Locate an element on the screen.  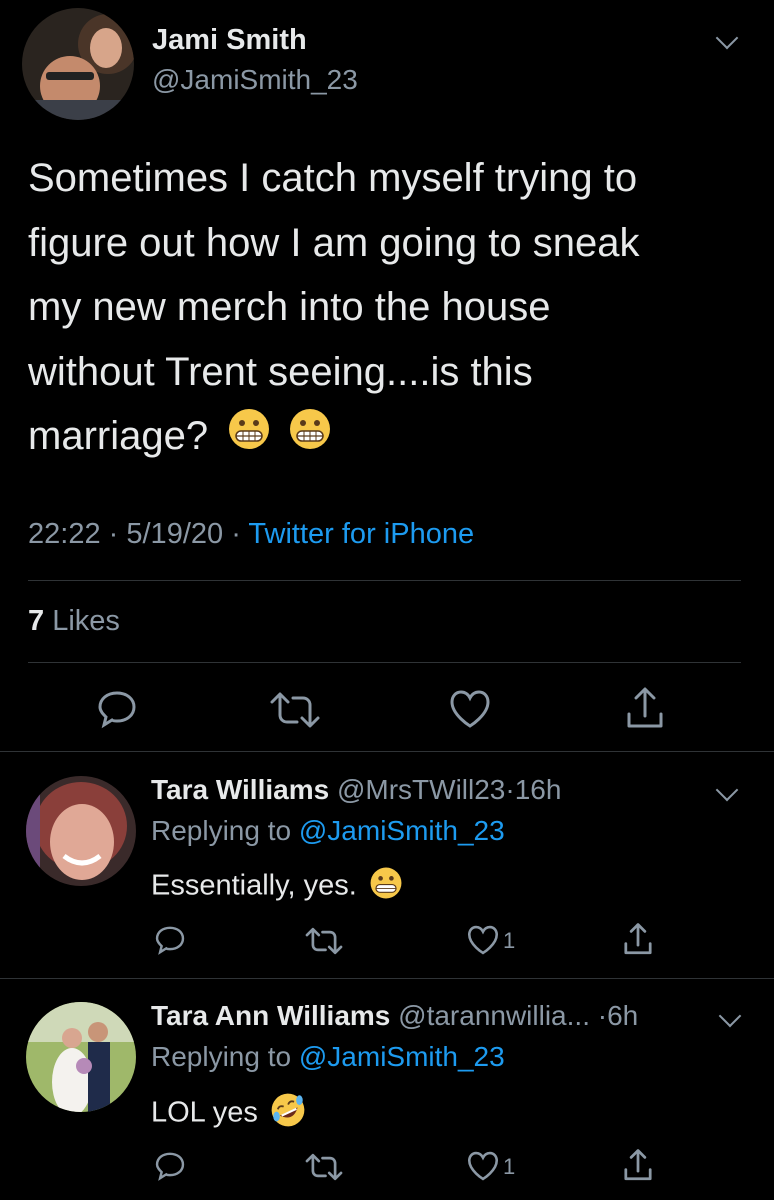
reply-text-body: LOL yes is located at coordinates (204, 1112).